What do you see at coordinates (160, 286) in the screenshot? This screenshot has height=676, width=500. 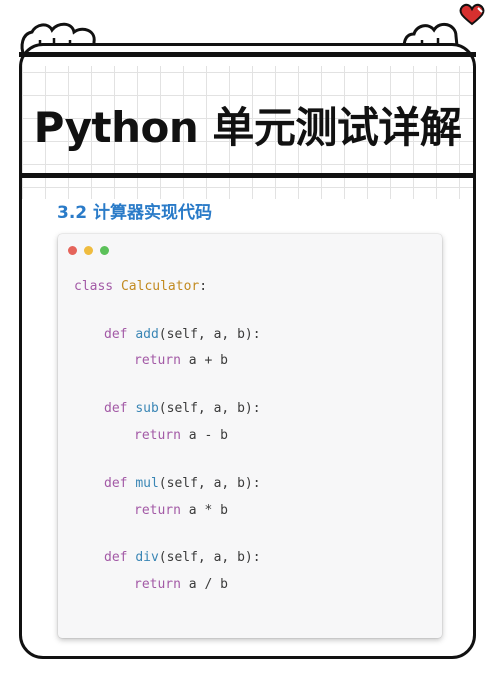 I see `code-class-name: Calculator` at bounding box center [160, 286].